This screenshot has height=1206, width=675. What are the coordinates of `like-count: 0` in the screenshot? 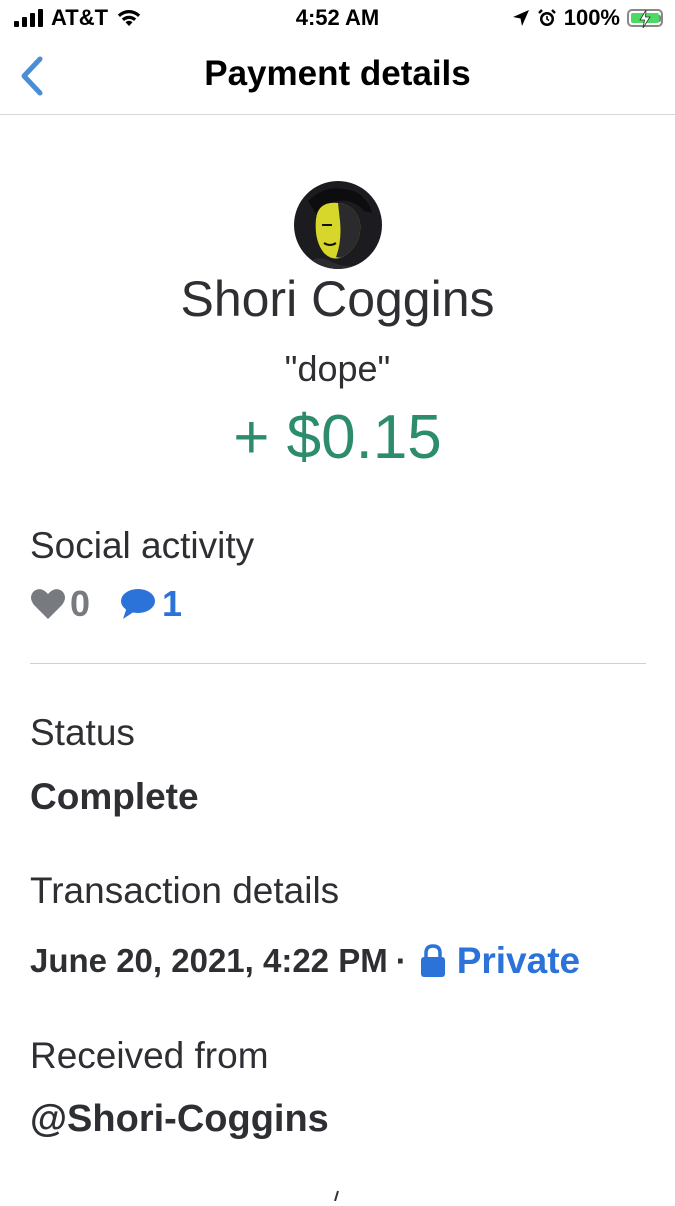 It's located at (80, 603).